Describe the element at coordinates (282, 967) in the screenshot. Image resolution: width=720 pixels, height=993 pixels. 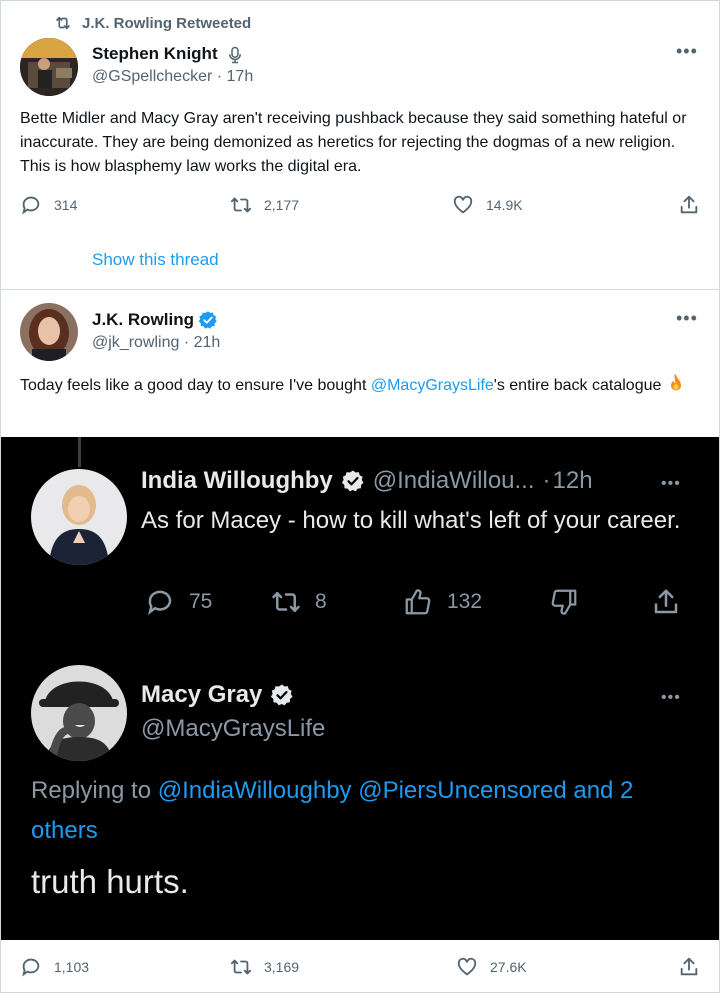
I see `tweet2-retweet-count: 3,169` at that location.